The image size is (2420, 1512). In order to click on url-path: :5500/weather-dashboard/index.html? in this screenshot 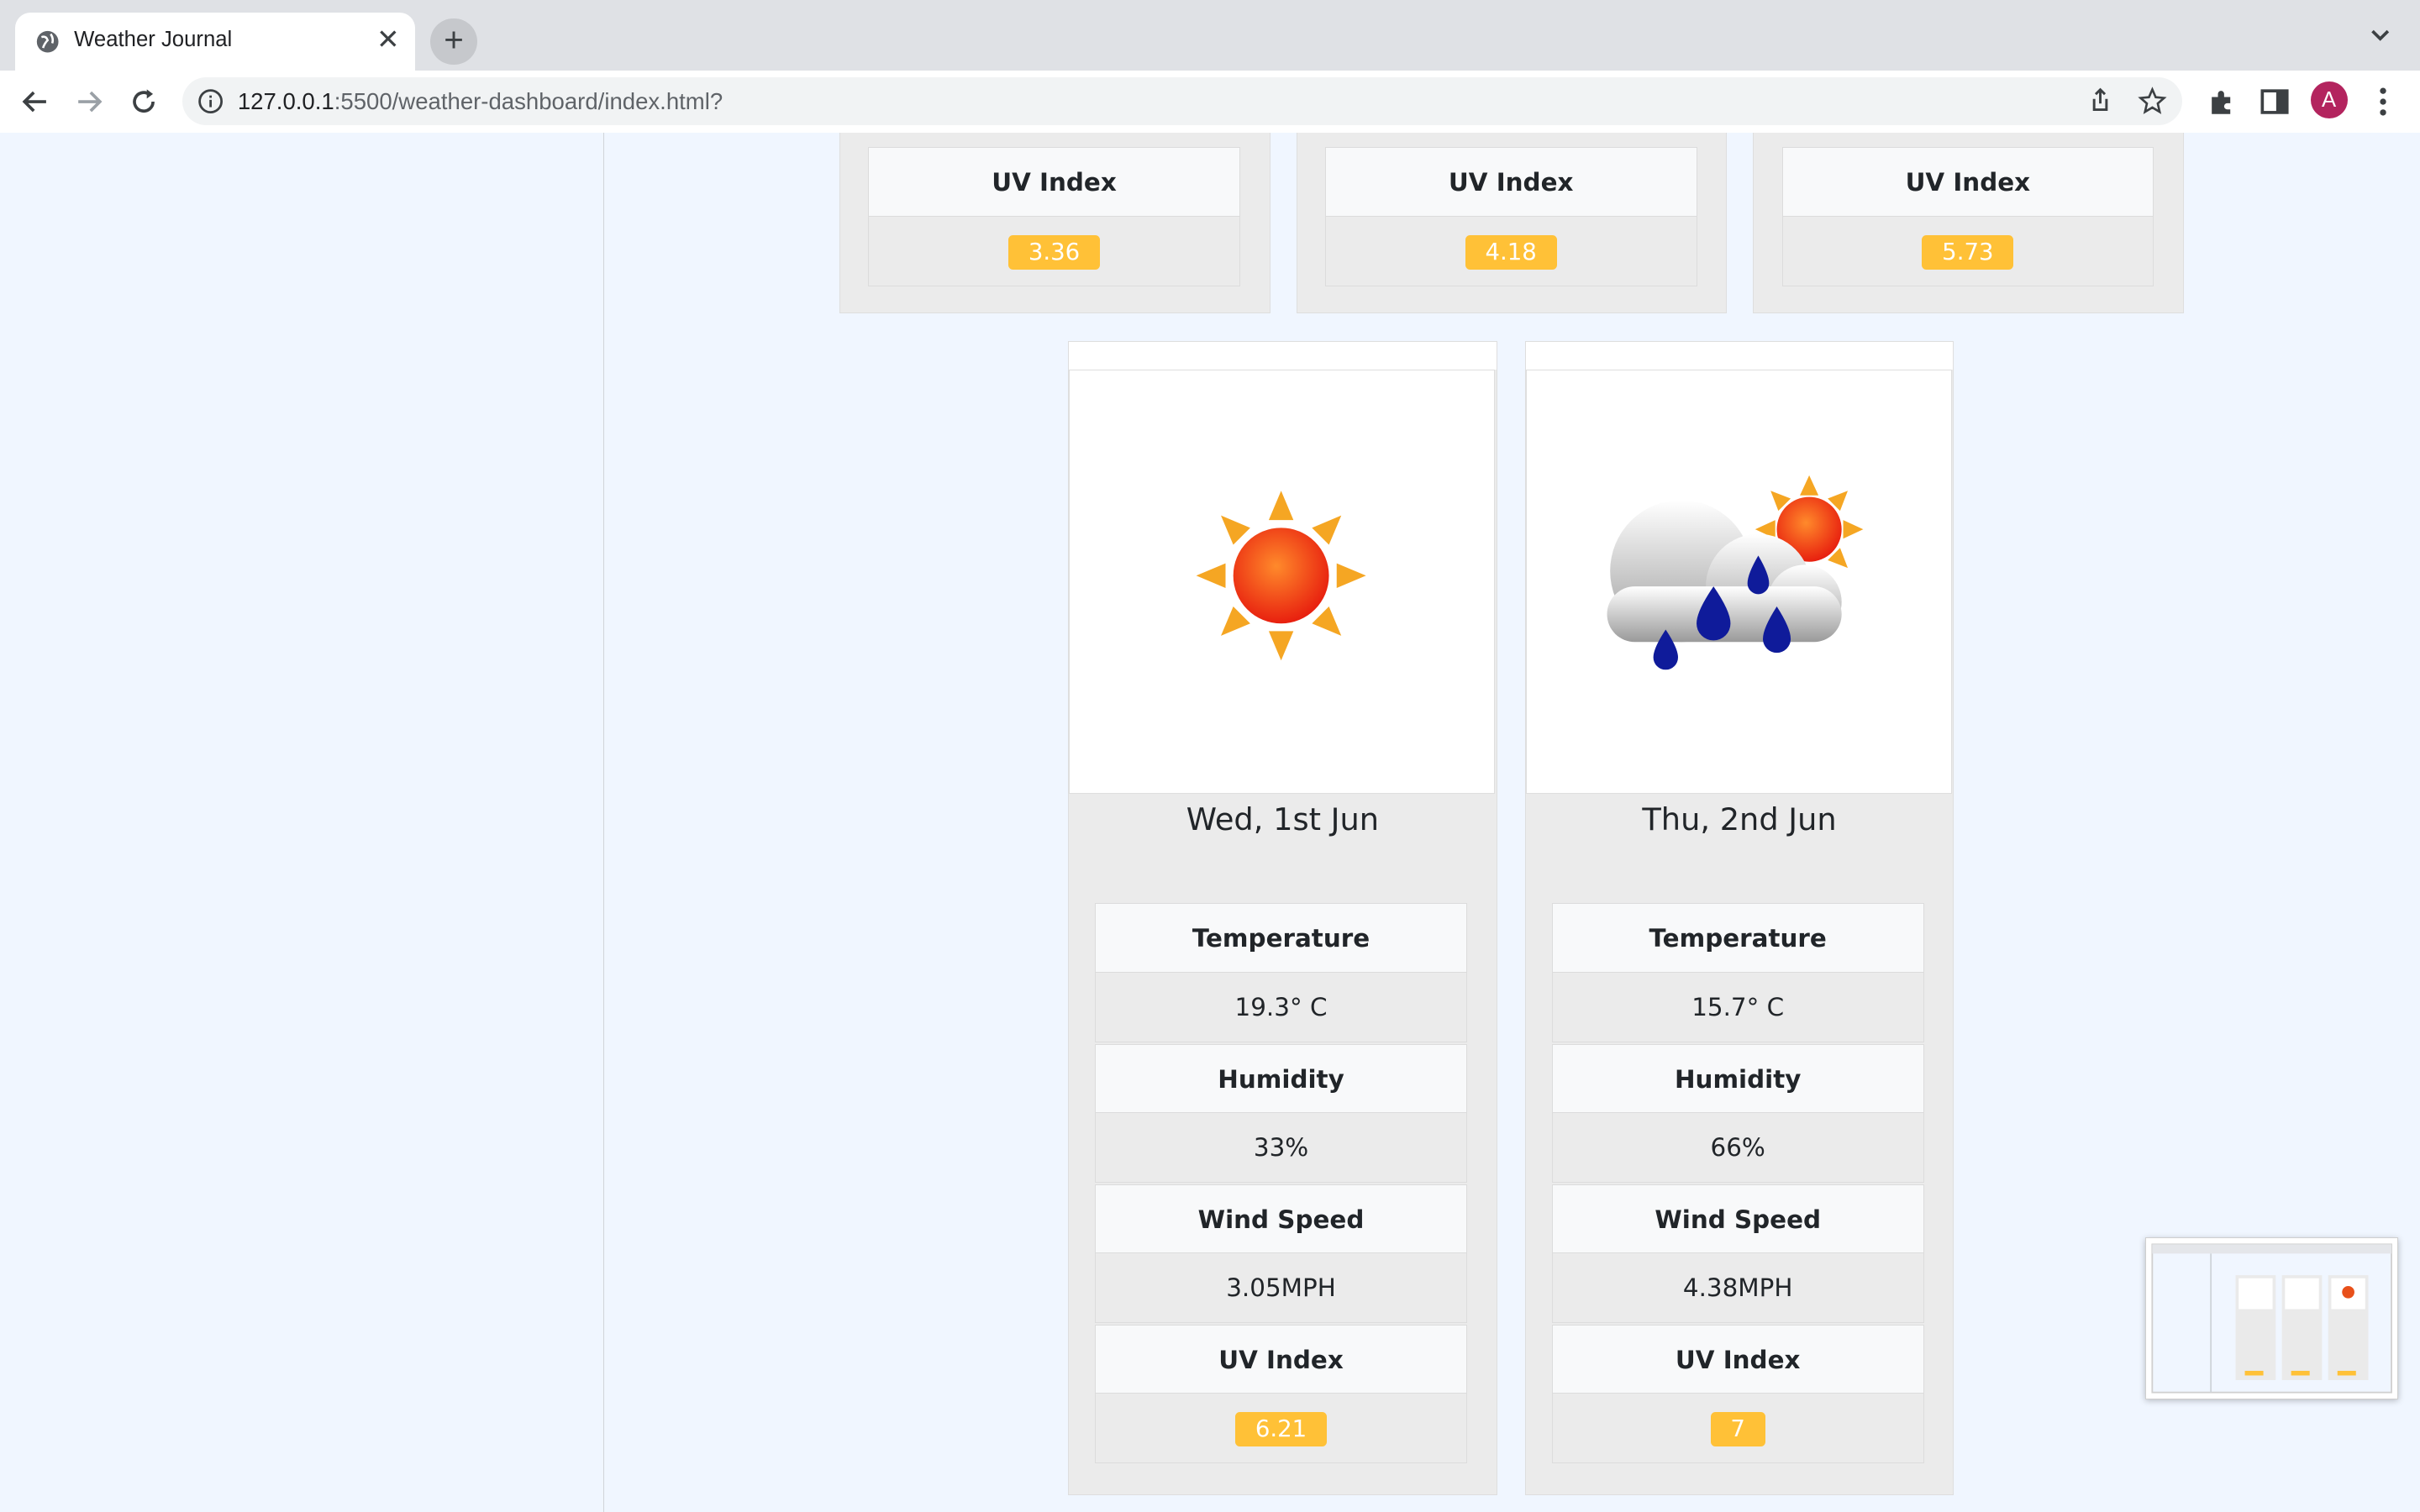, I will do `click(528, 100)`.